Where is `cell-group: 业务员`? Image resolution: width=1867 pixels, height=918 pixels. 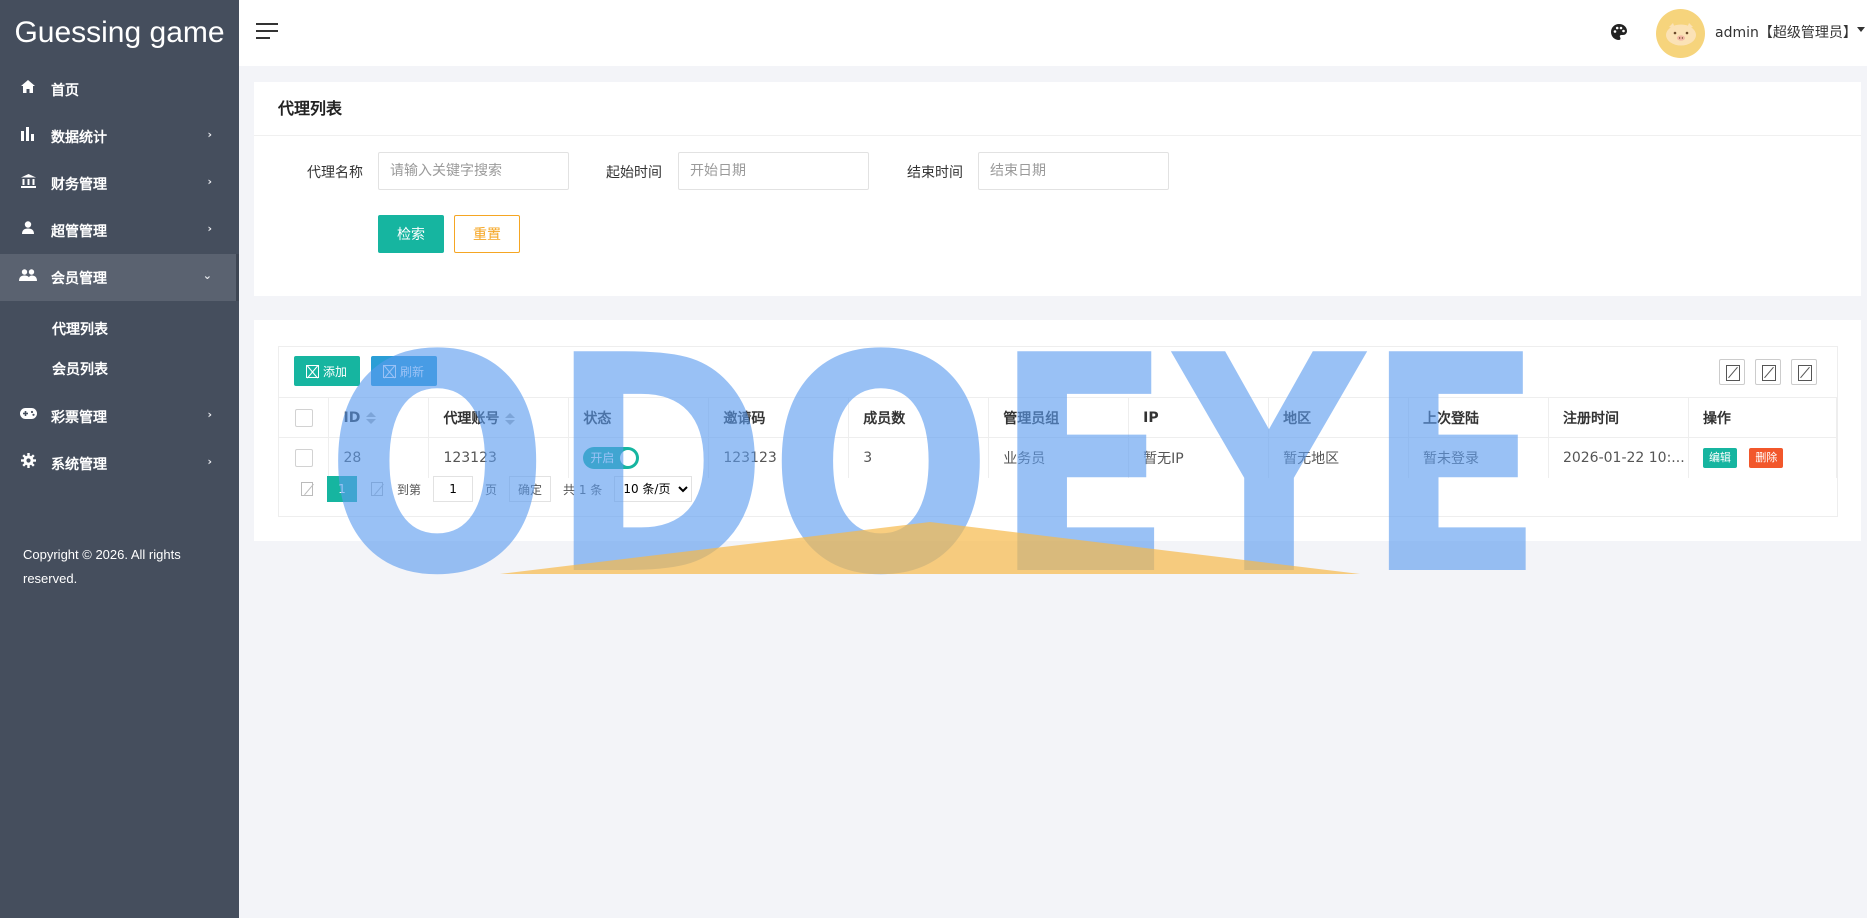 cell-group: 业务员 is located at coordinates (1059, 457).